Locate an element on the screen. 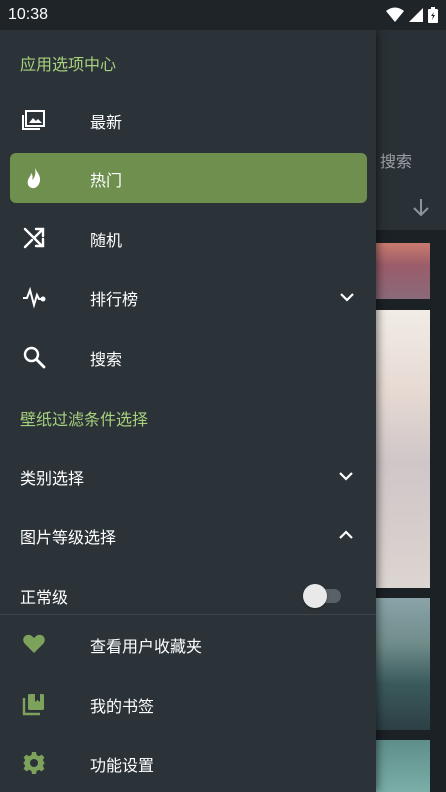 The width and height of the screenshot is (446, 792). normal-level-label: 正常级 is located at coordinates (44, 597).